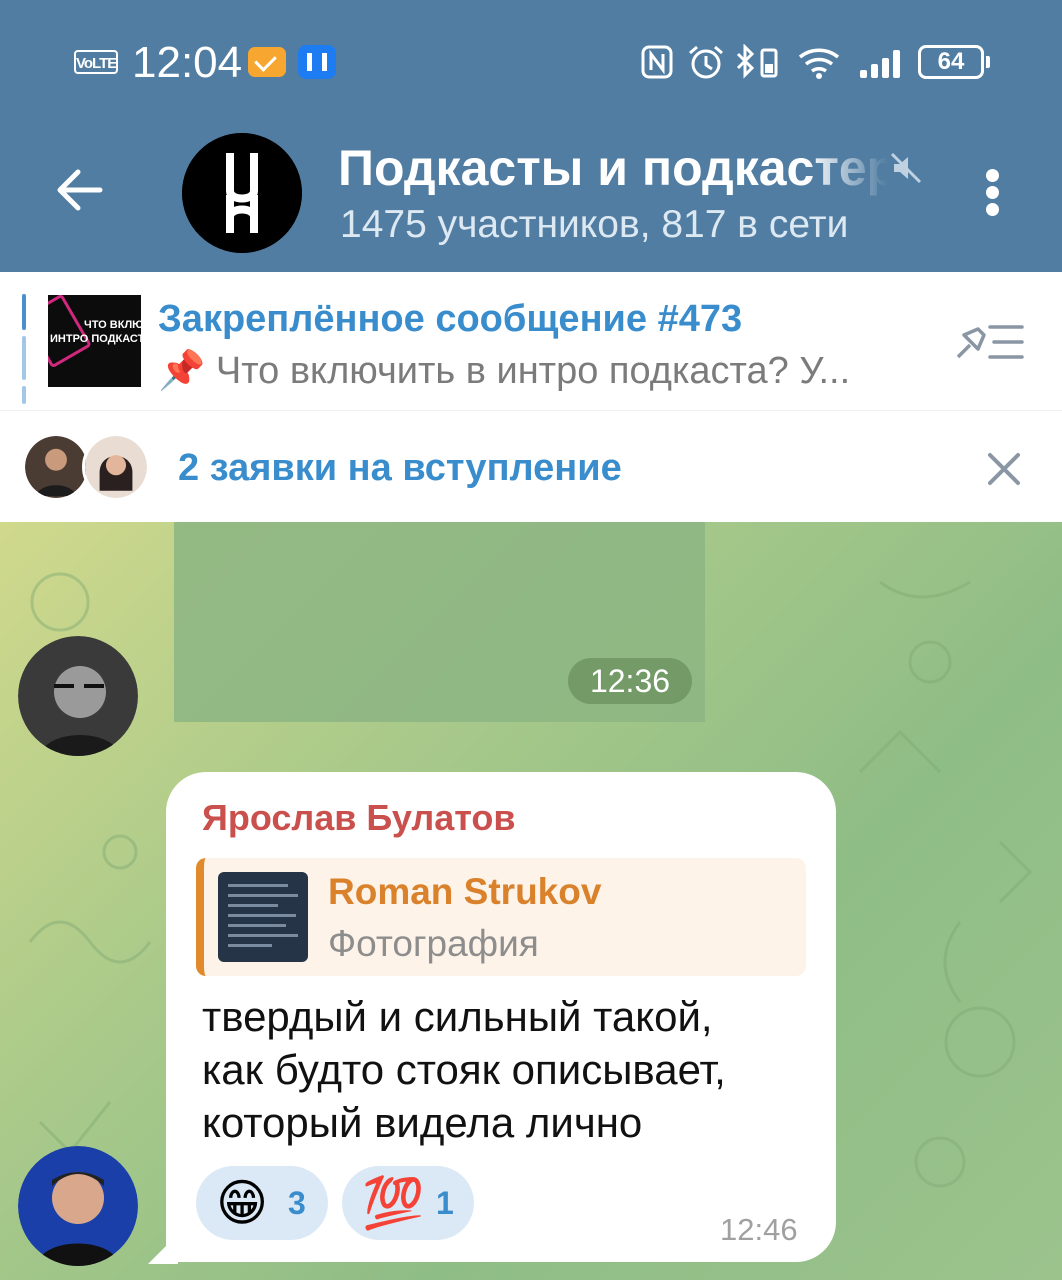 The image size is (1062, 1280). Describe the element at coordinates (445, 1203) in the screenshot. I see `reaction-count: 1` at that location.